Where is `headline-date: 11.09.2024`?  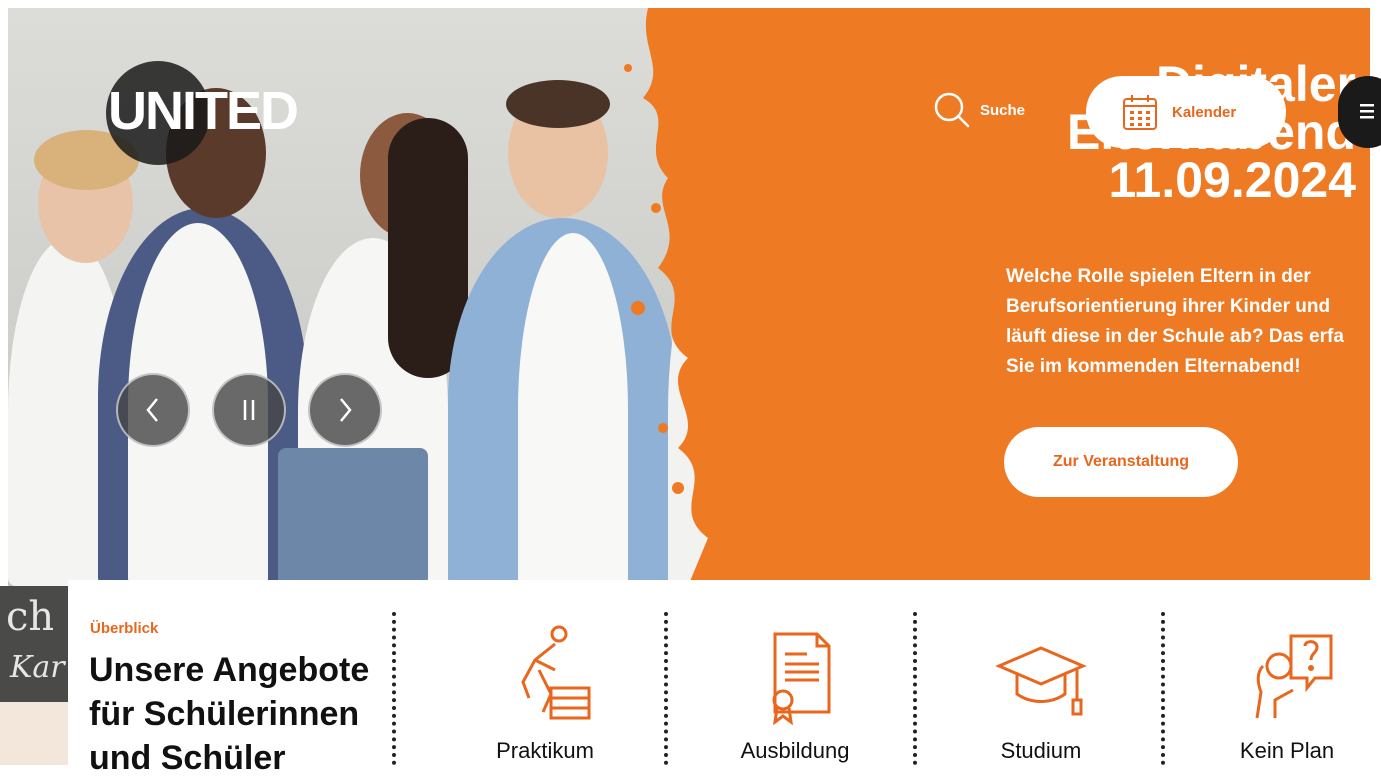
headline-date: 11.09.2024 is located at coordinates (1232, 180).